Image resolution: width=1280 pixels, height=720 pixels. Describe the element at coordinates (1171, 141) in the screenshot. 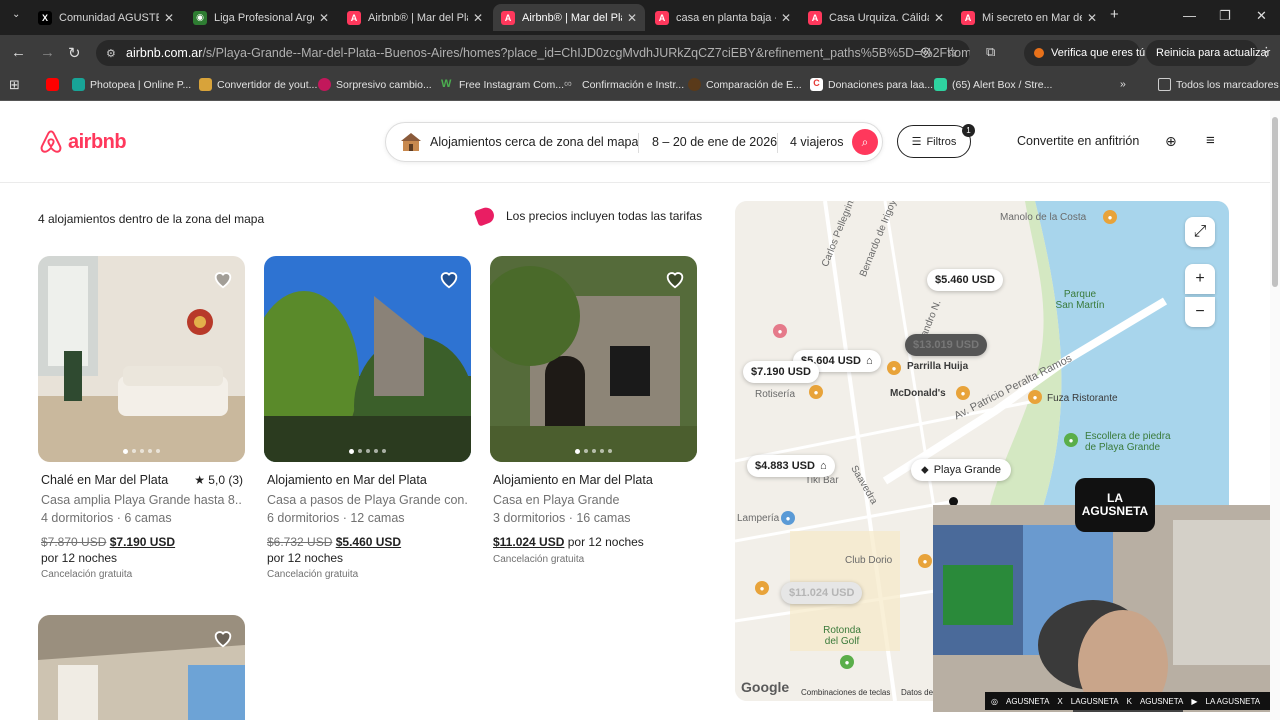

I see `globe-icon: ⊕` at that location.